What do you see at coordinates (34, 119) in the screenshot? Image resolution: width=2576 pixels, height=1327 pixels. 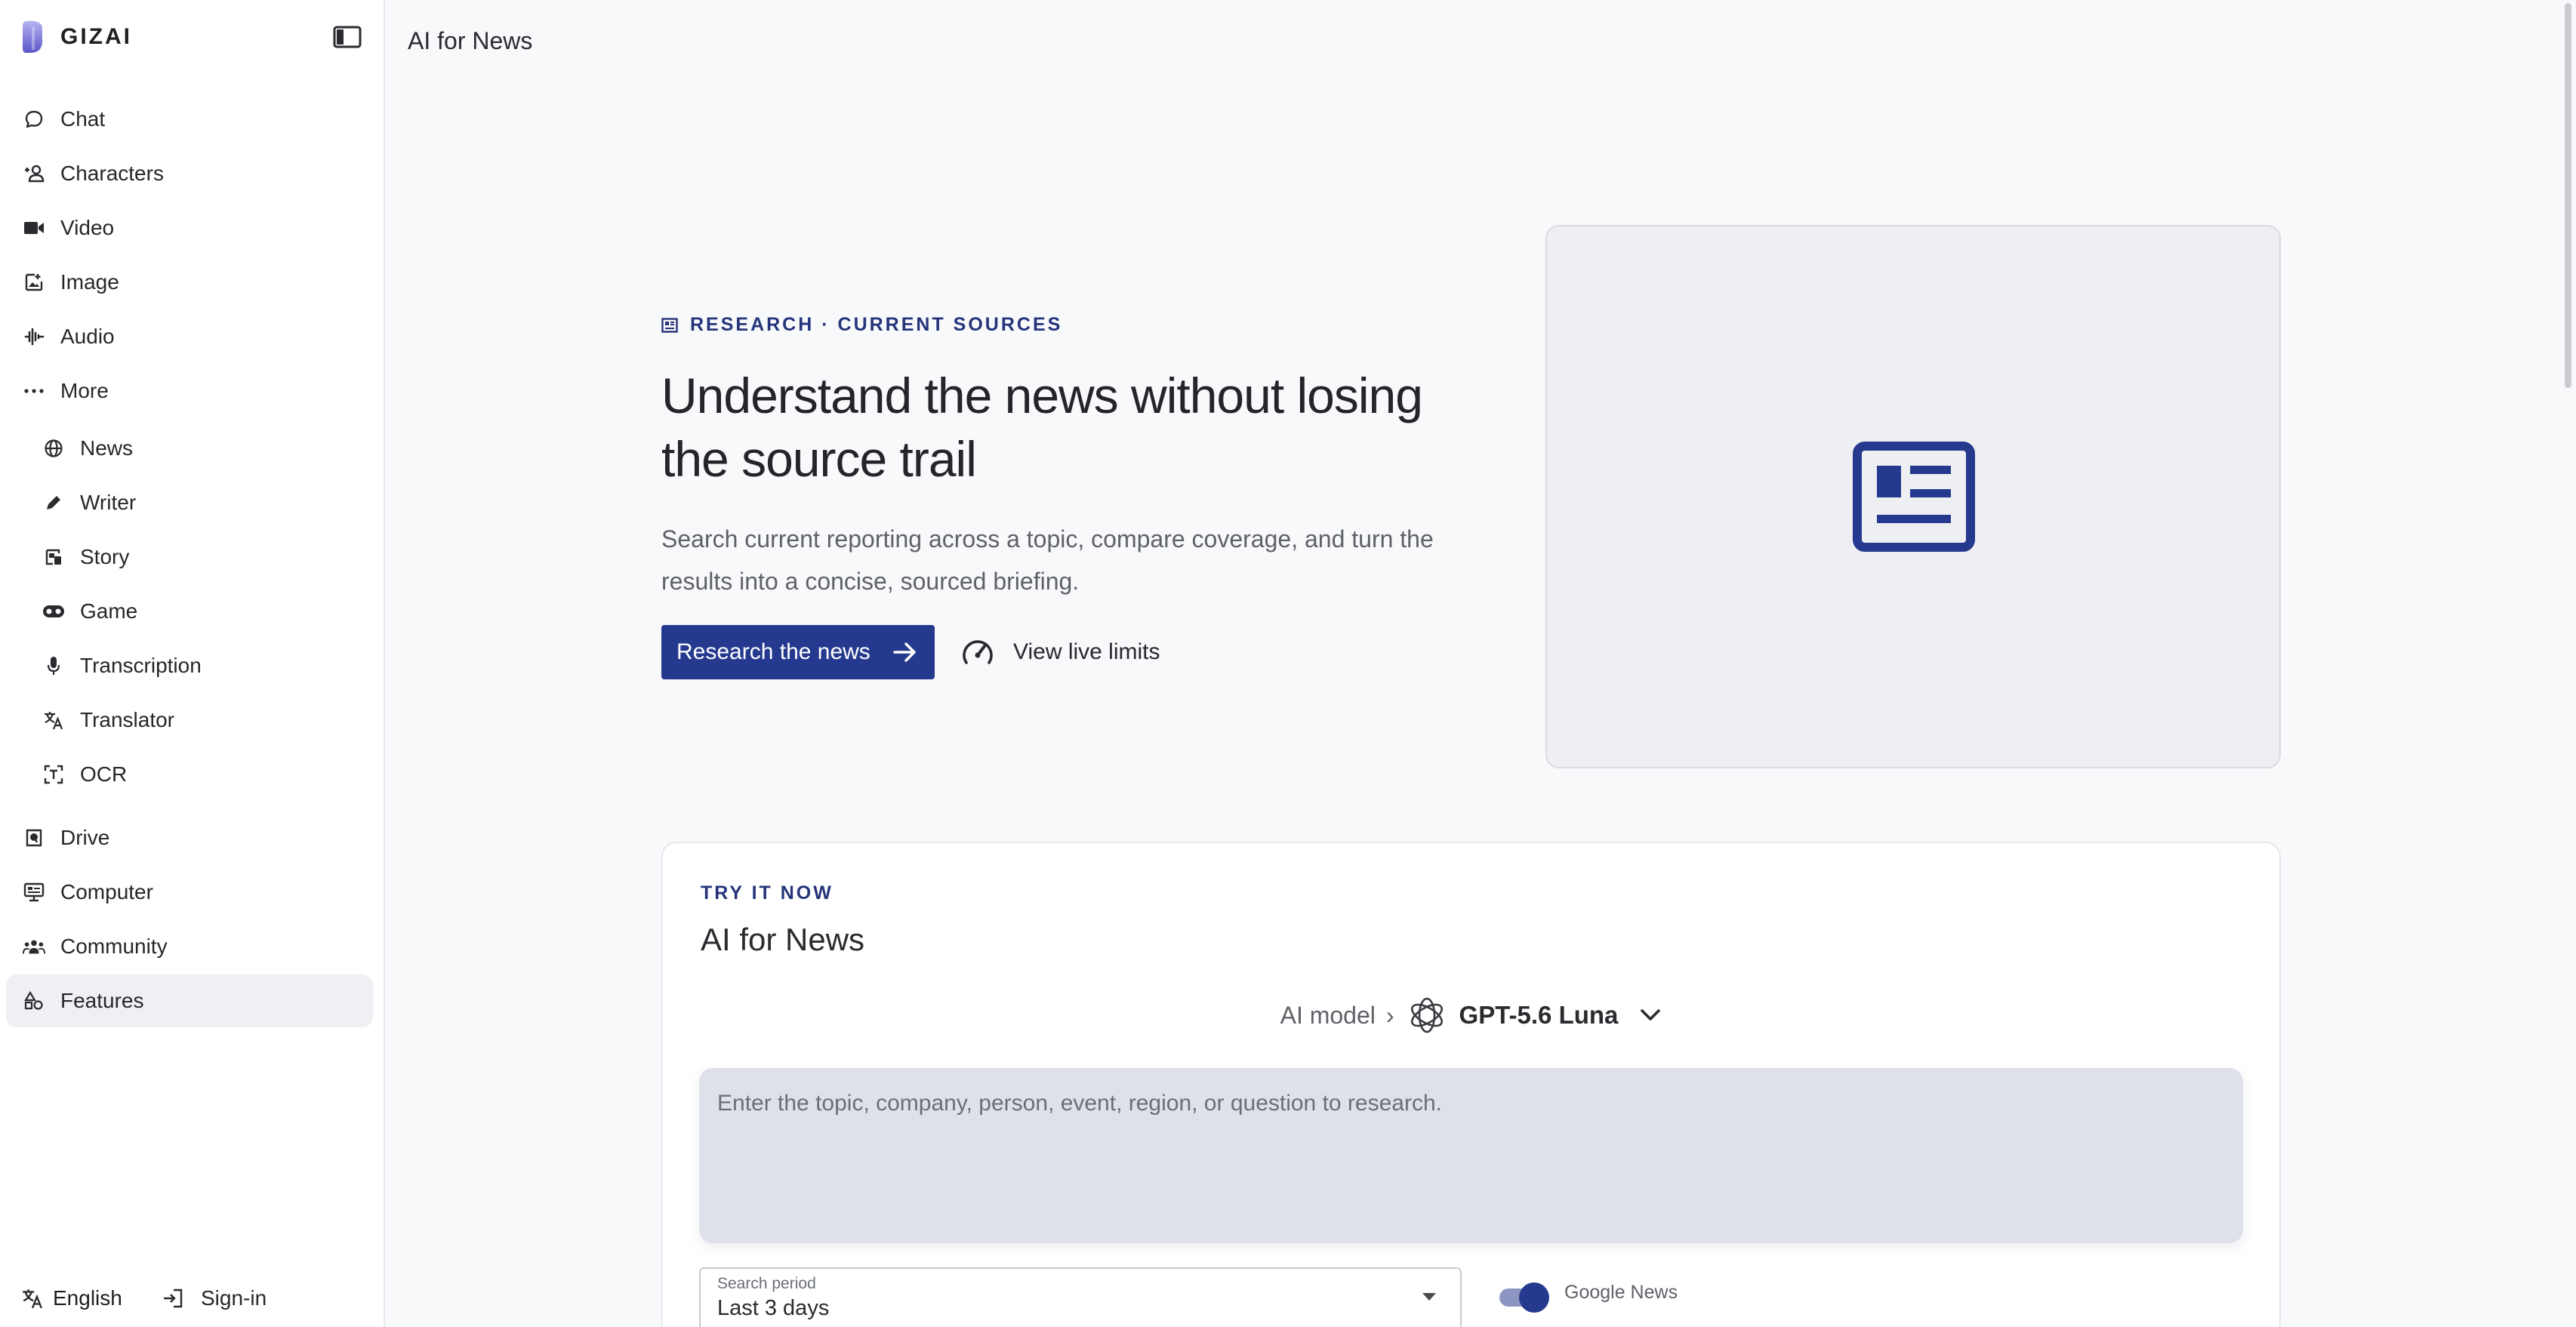 I see `chat-bubble-icon` at bounding box center [34, 119].